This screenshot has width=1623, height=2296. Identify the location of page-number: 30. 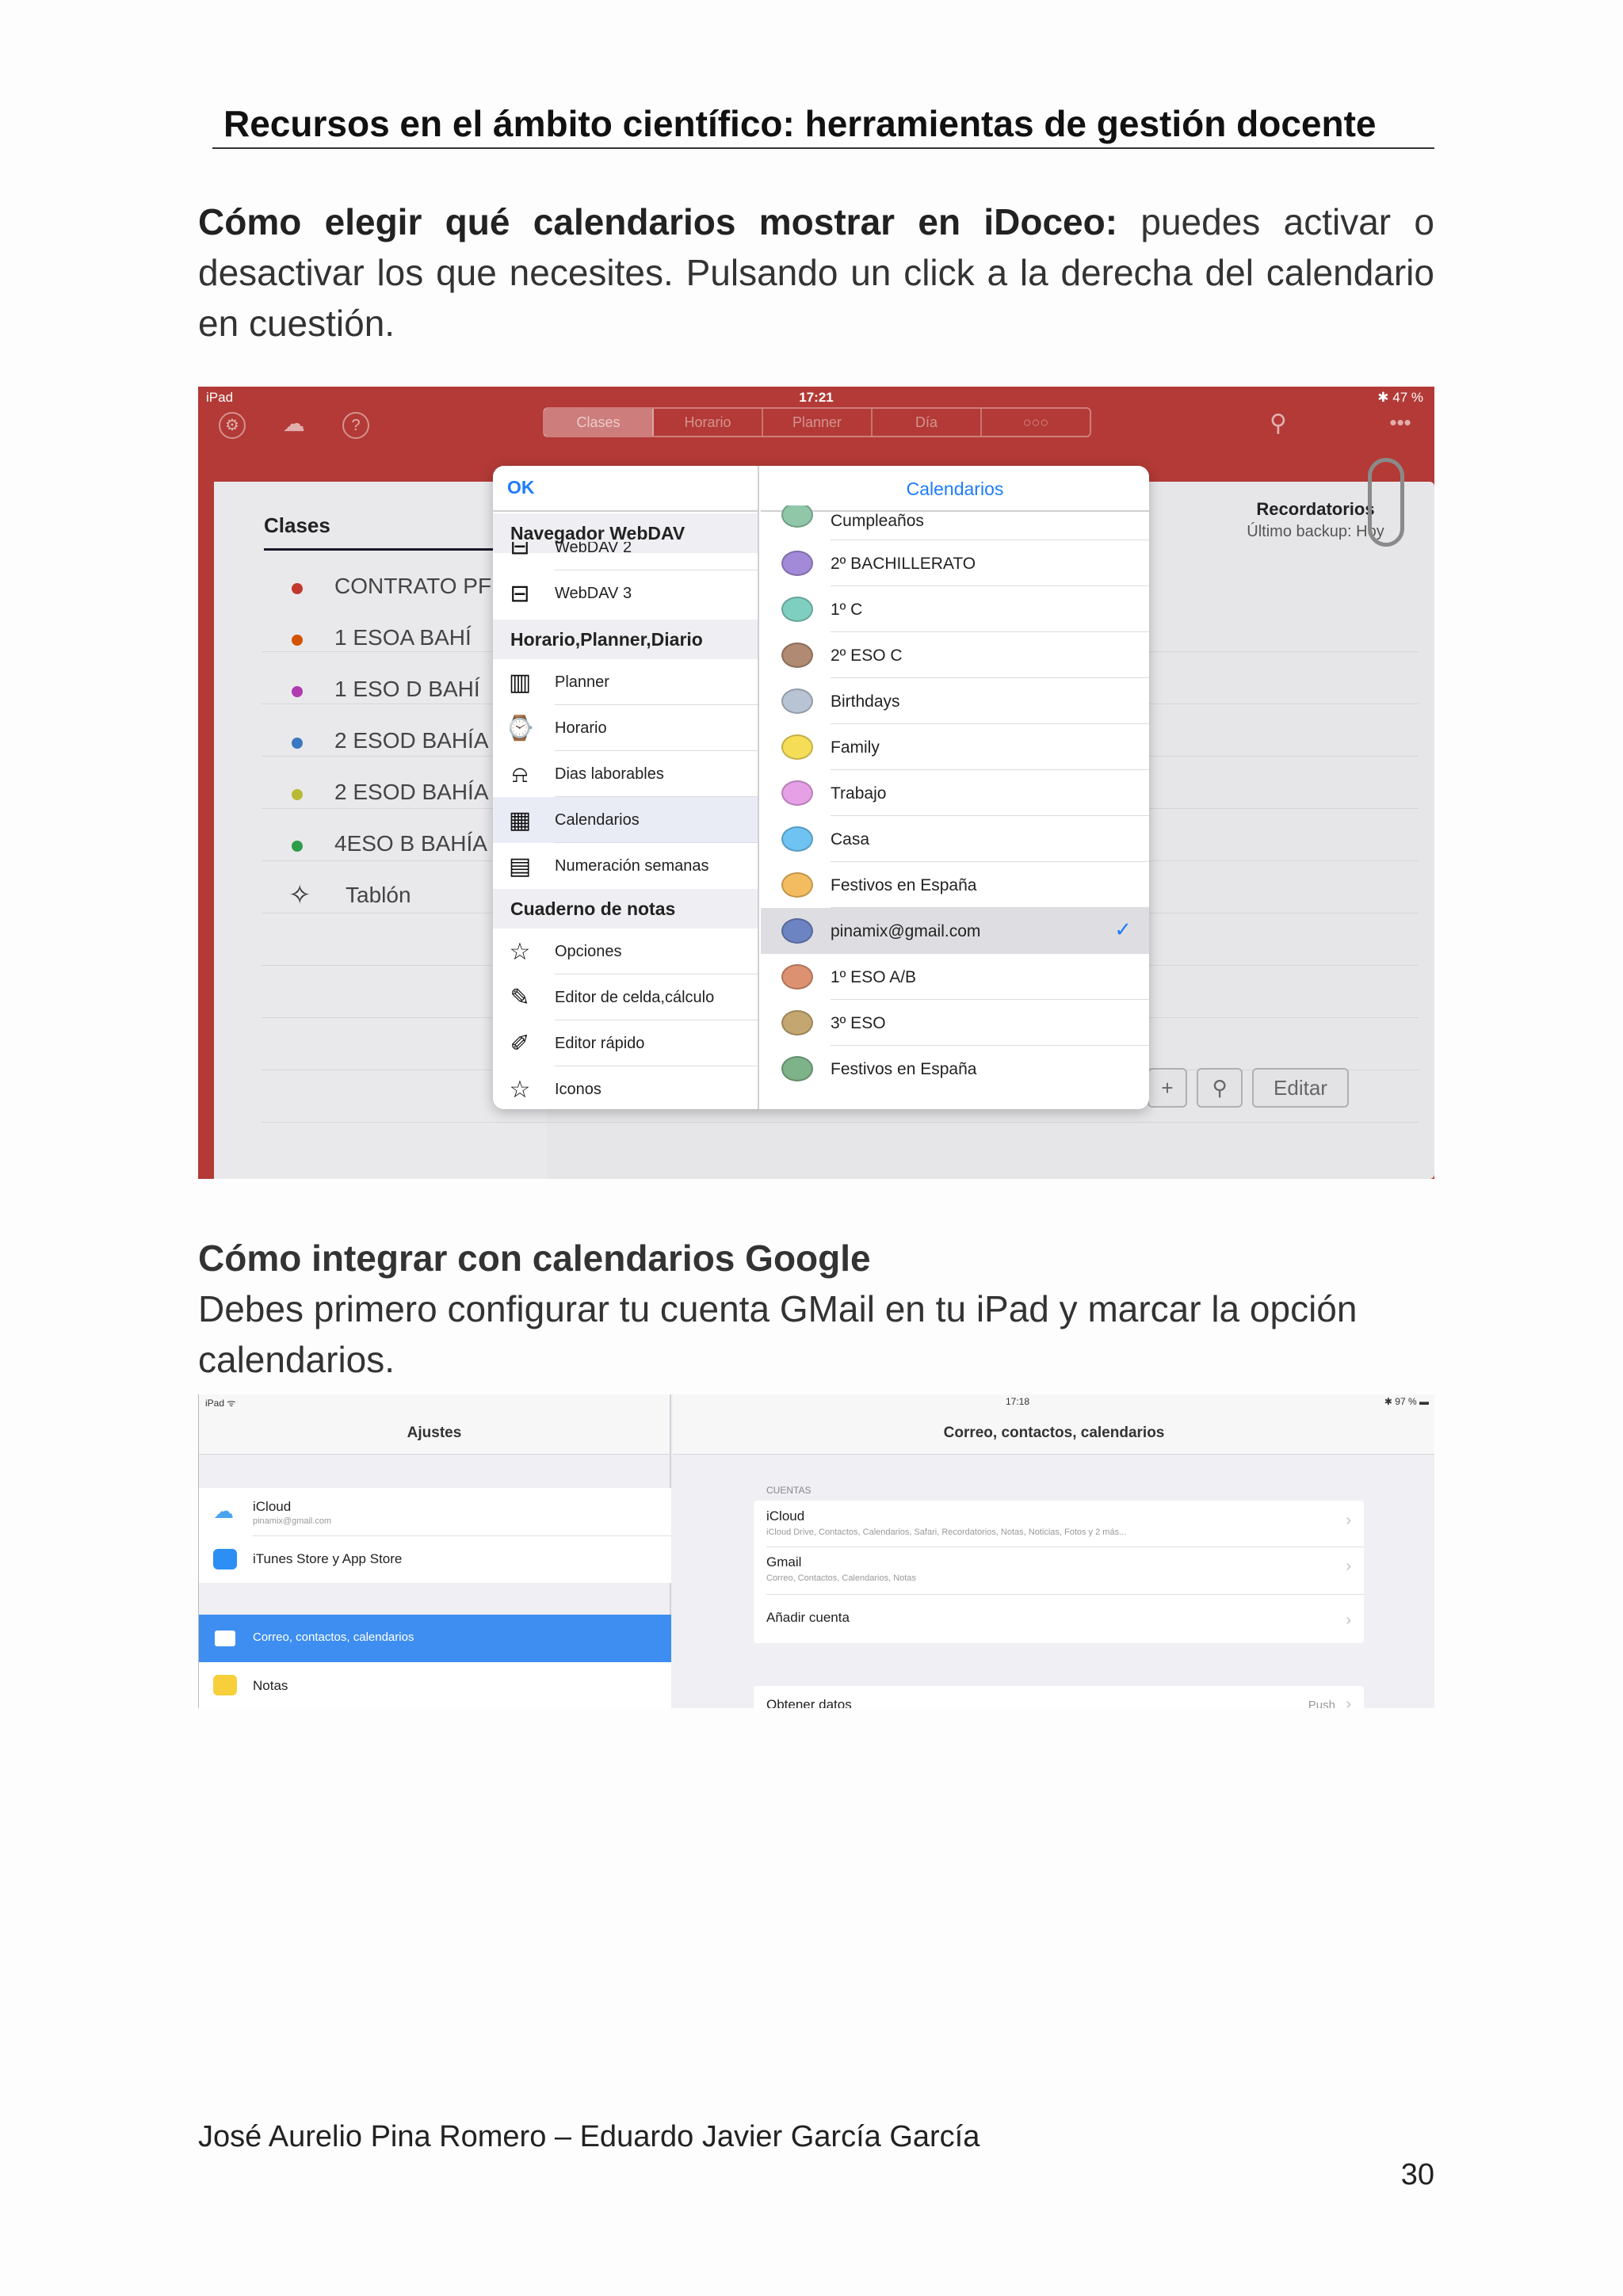
(1417, 2174).